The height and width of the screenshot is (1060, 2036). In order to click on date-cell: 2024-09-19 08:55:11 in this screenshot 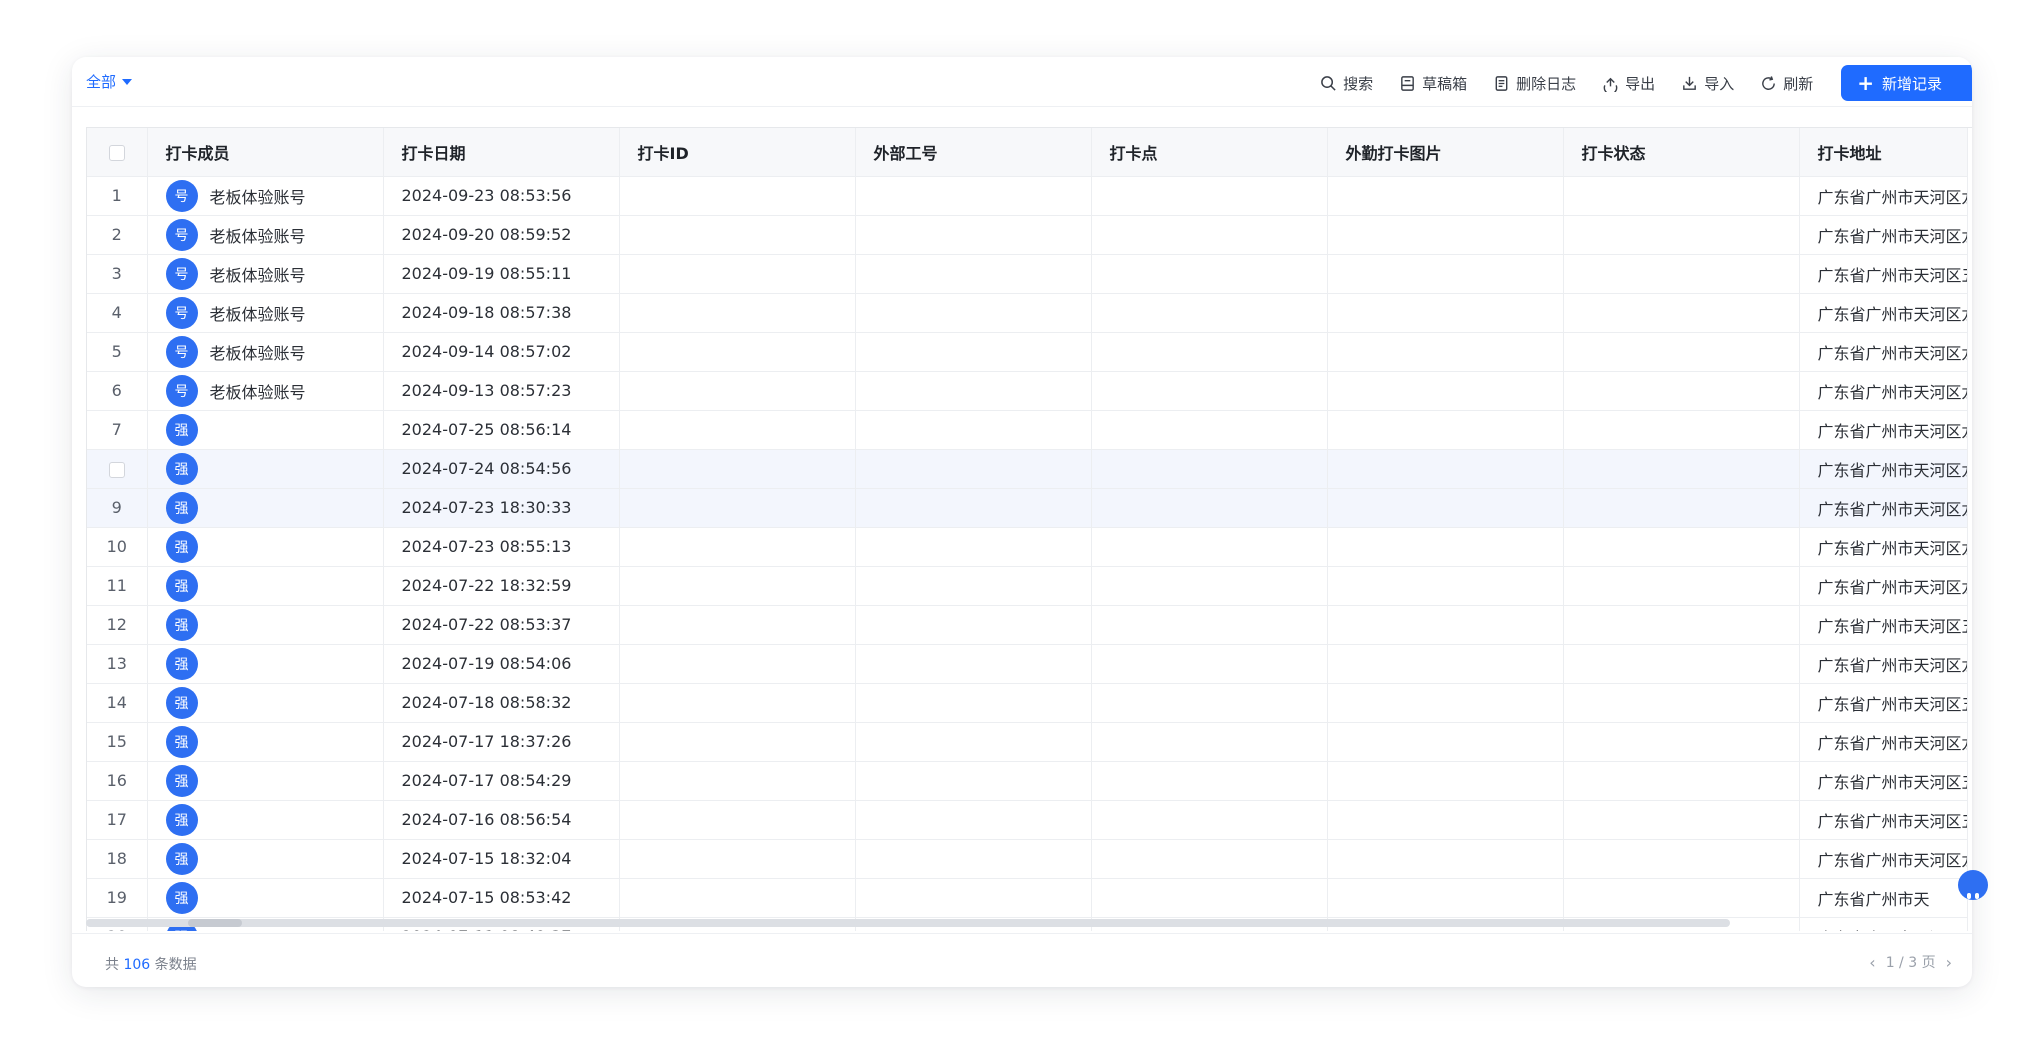, I will do `click(501, 274)`.